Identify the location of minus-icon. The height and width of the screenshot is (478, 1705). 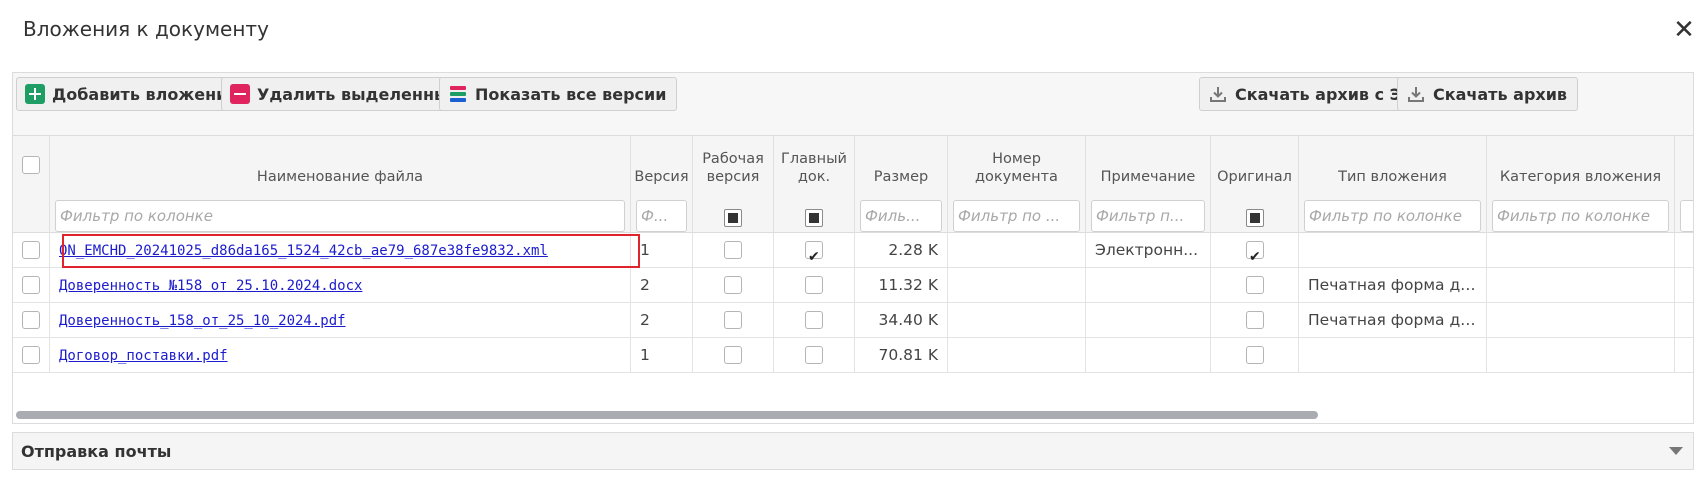
(240, 94).